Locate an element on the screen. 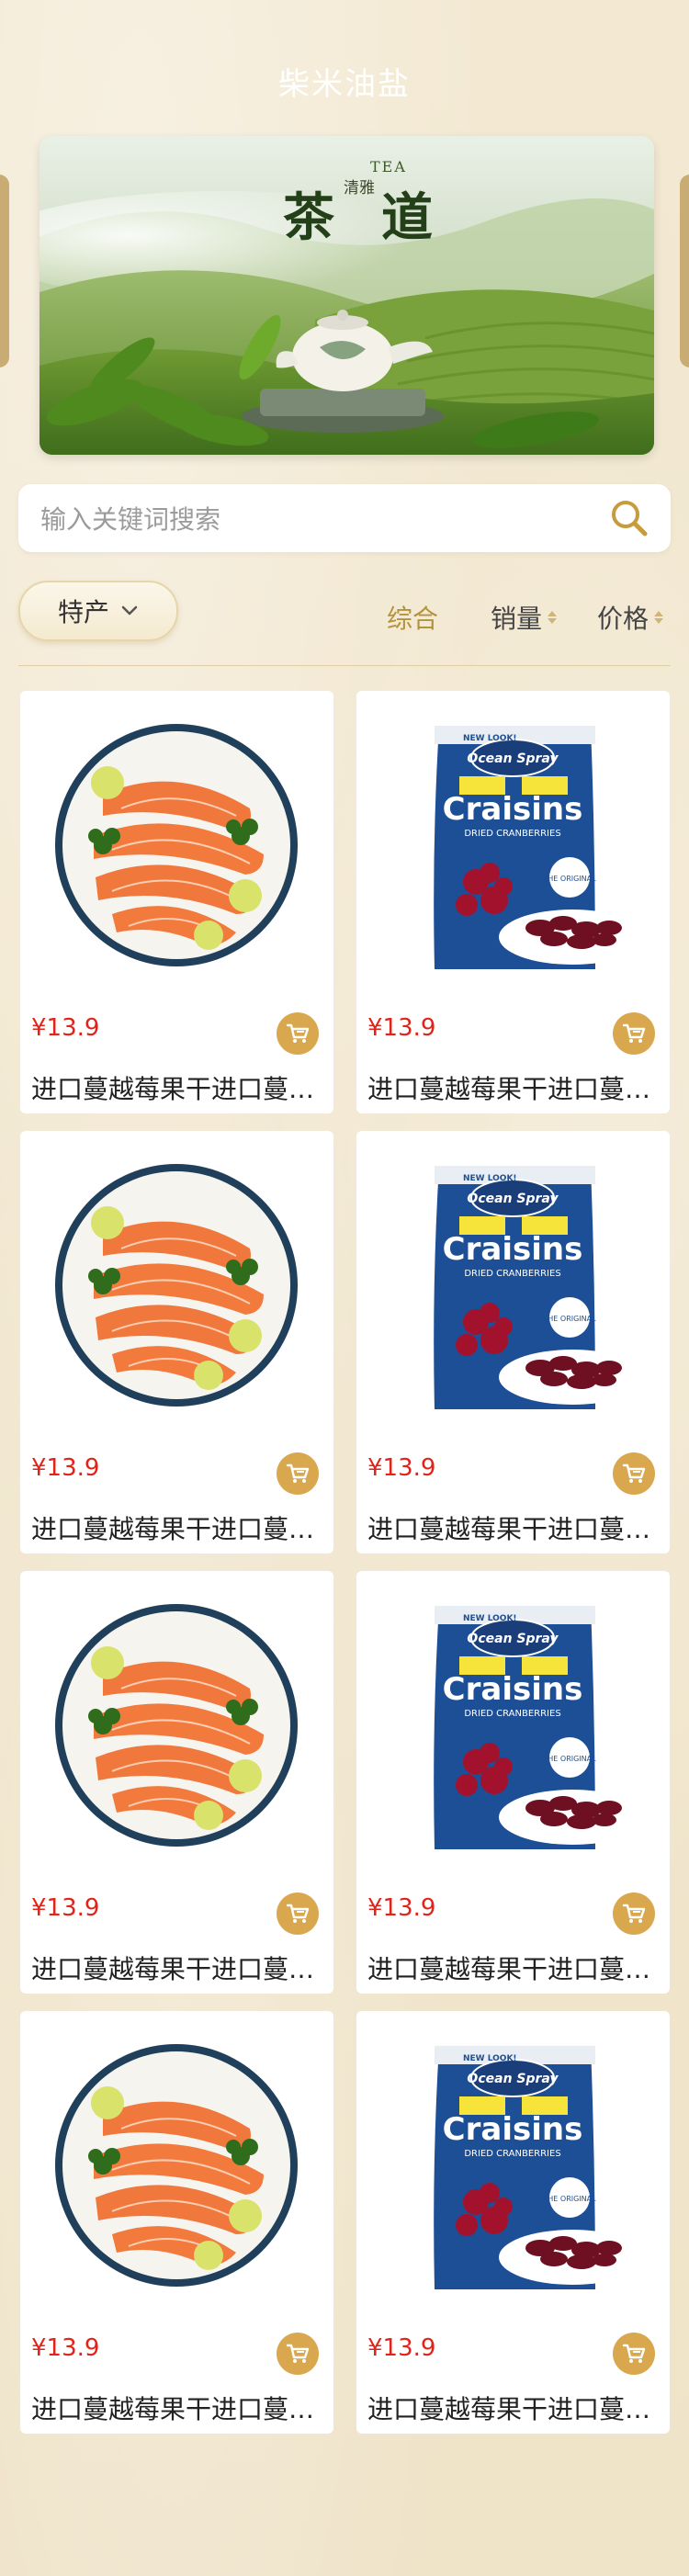 This screenshot has width=689, height=2576. search-input is located at coordinates (316, 519).